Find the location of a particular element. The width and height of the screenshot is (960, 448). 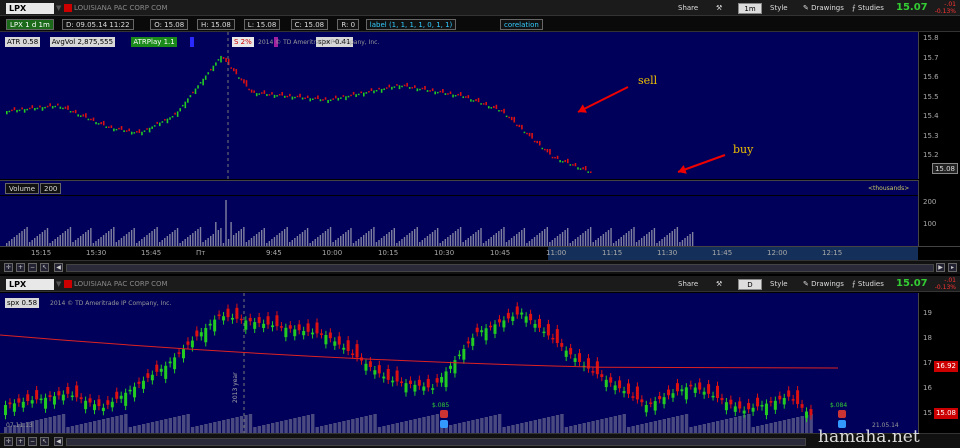

bottom-wrench-icon: ⚒ is located at coordinates (719, 284).